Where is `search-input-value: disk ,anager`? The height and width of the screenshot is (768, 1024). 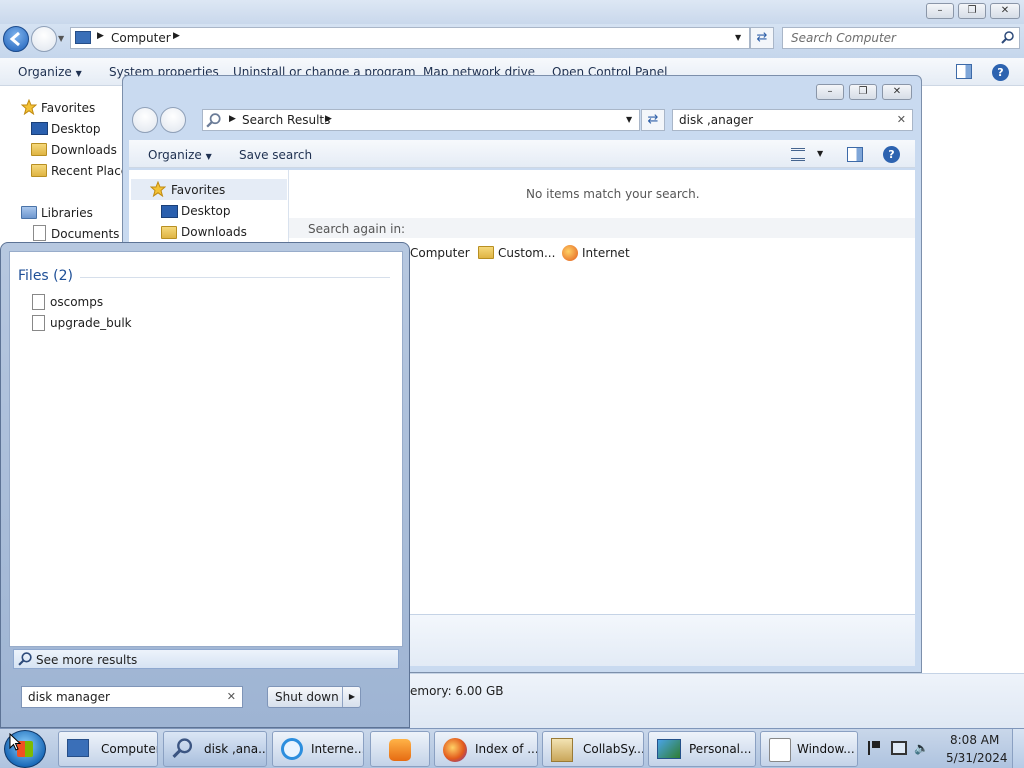 search-input-value: disk ,anager is located at coordinates (716, 120).